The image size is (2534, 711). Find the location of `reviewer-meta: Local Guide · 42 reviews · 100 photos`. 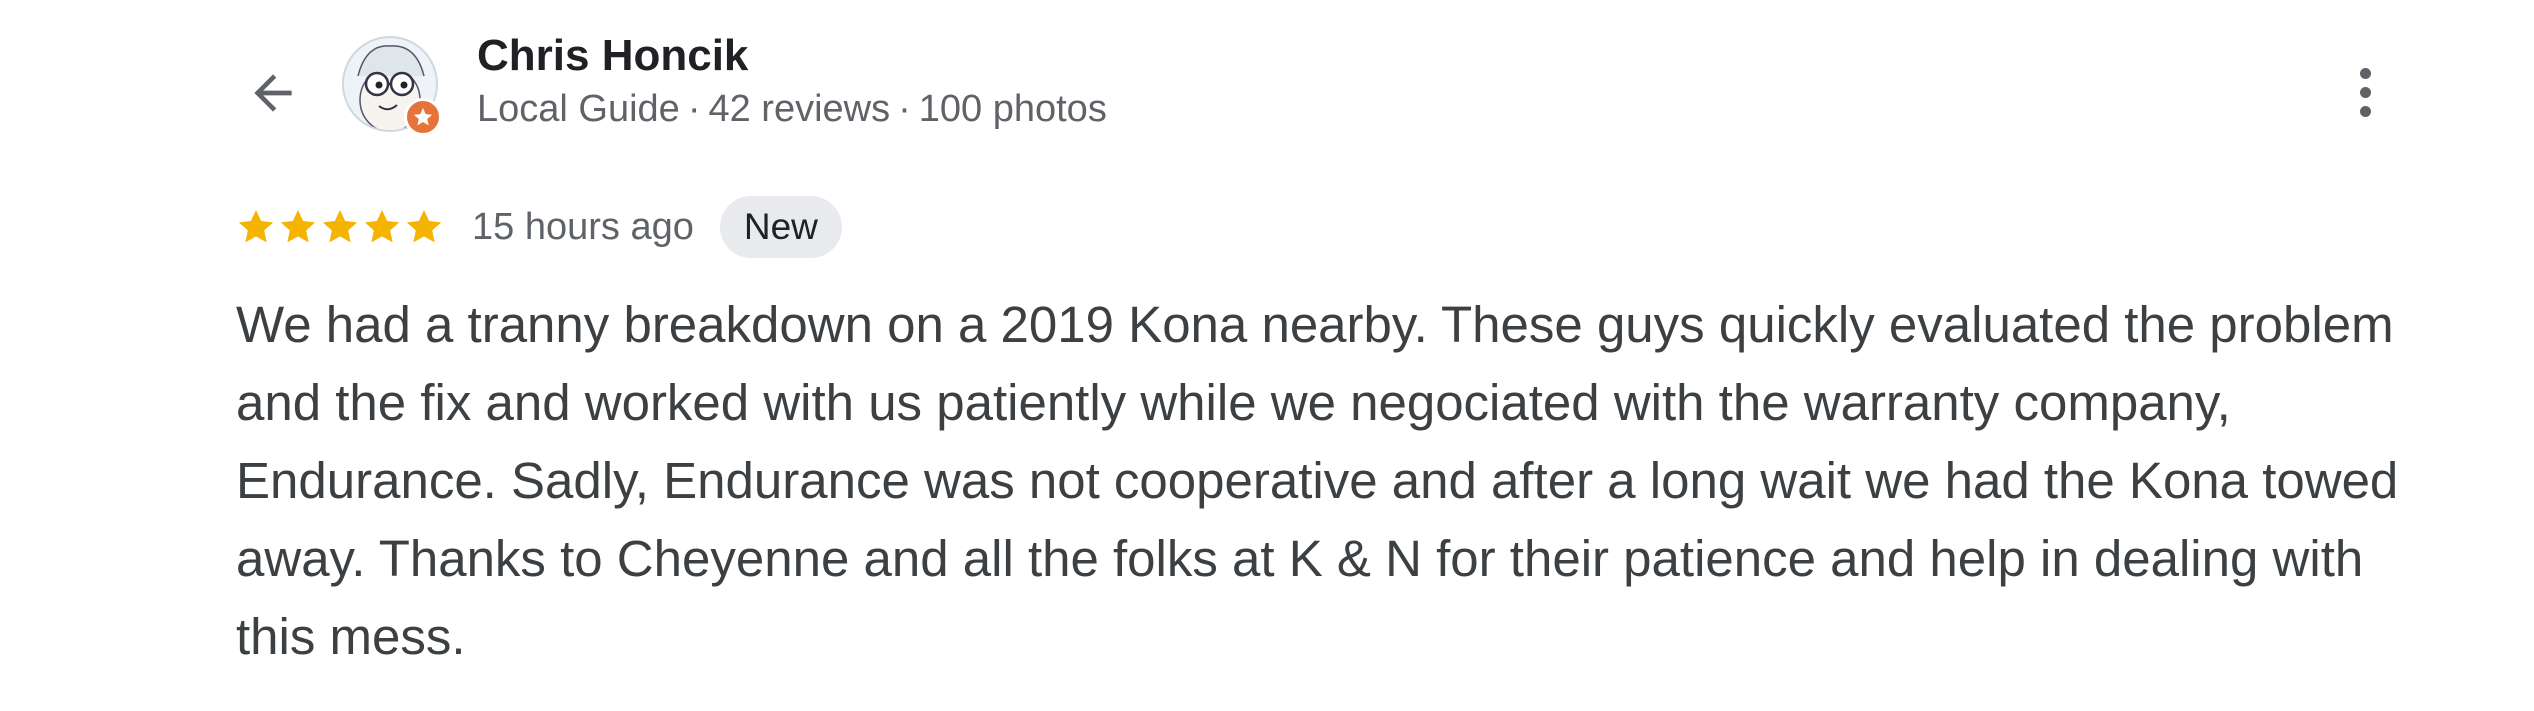

reviewer-meta: Local Guide · 42 reviews · 100 photos is located at coordinates (792, 109).